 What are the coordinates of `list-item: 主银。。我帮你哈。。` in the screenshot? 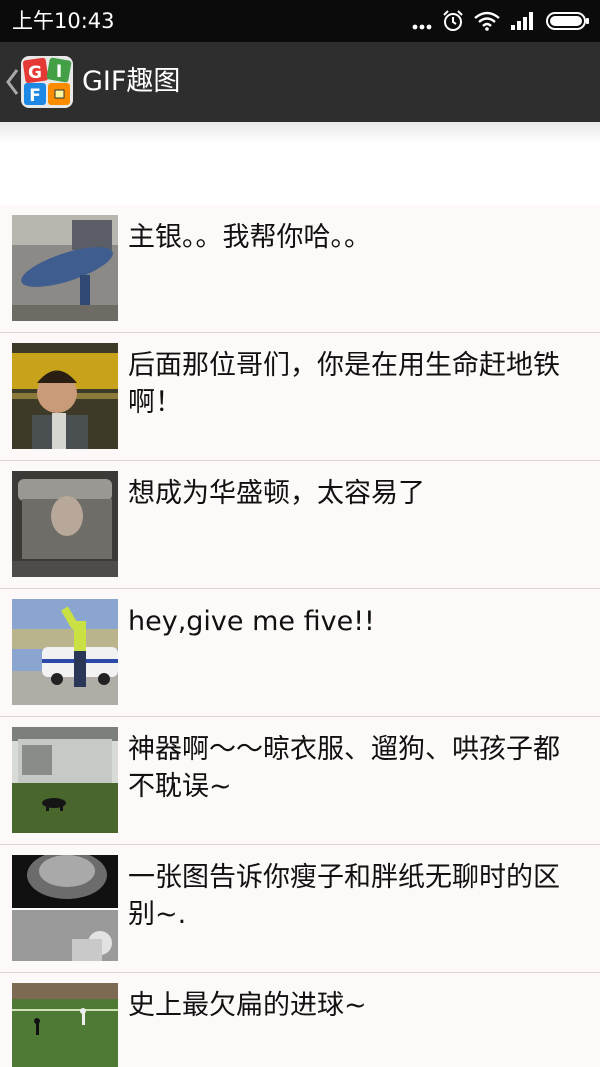 It's located at (300, 269).